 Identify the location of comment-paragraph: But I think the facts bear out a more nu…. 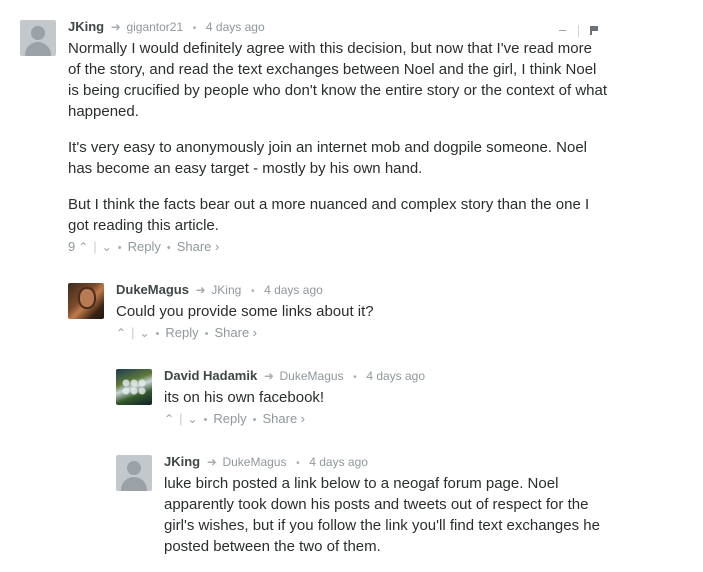
(329, 215).